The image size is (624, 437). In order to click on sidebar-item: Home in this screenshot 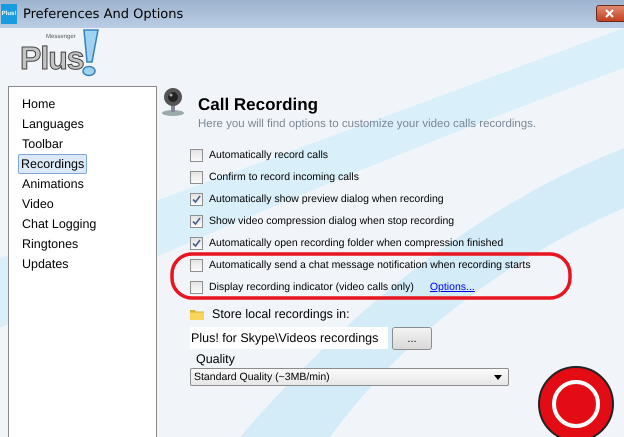, I will do `click(38, 104)`.